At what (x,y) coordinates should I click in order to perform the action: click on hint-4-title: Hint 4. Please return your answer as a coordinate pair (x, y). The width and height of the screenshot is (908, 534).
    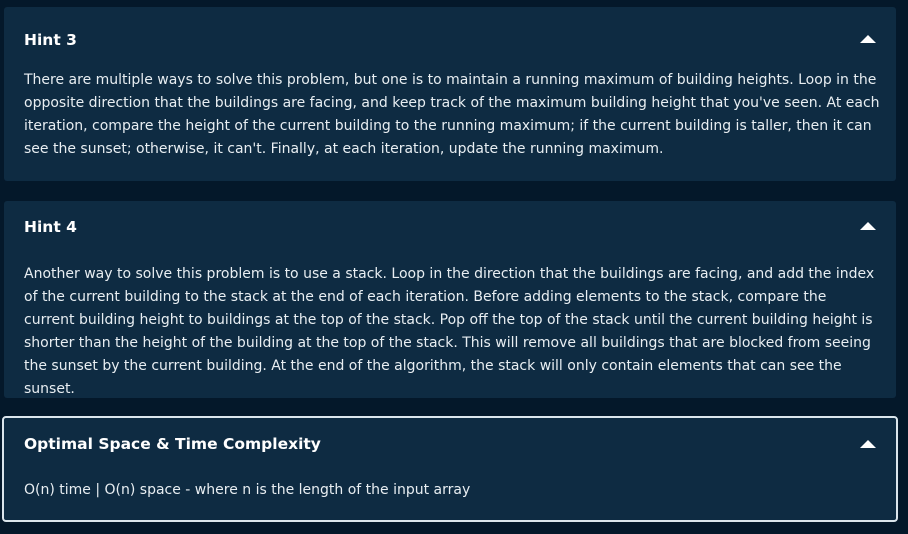
    Looking at the image, I should click on (50, 227).